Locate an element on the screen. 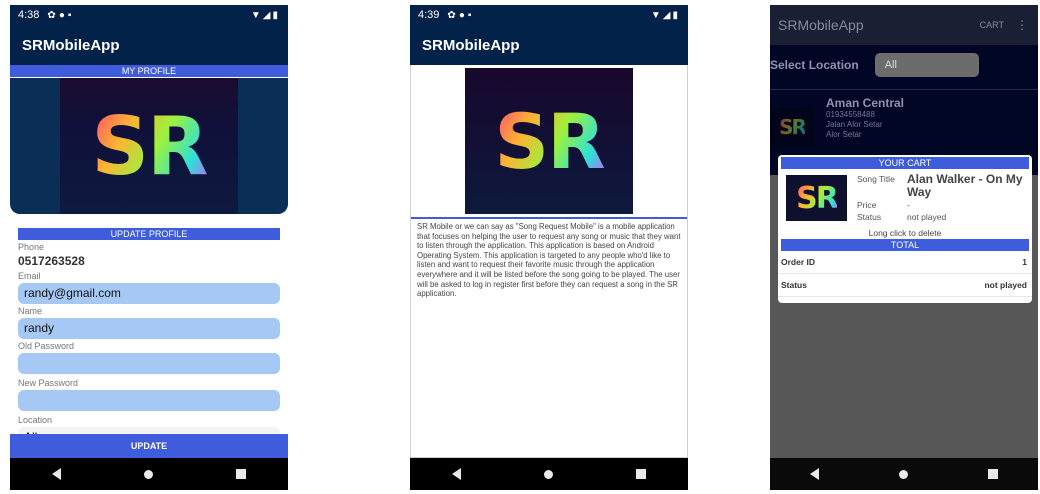 The image size is (1040, 494). phone-value: 0517263528 is located at coordinates (51, 261).